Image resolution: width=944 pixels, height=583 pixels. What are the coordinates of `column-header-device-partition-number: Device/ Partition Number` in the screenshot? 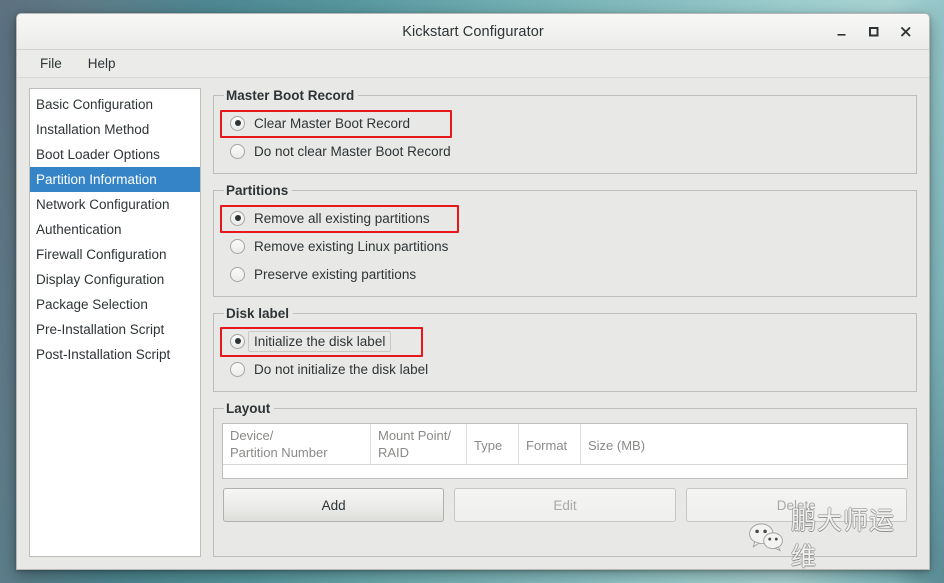 It's located at (297, 444).